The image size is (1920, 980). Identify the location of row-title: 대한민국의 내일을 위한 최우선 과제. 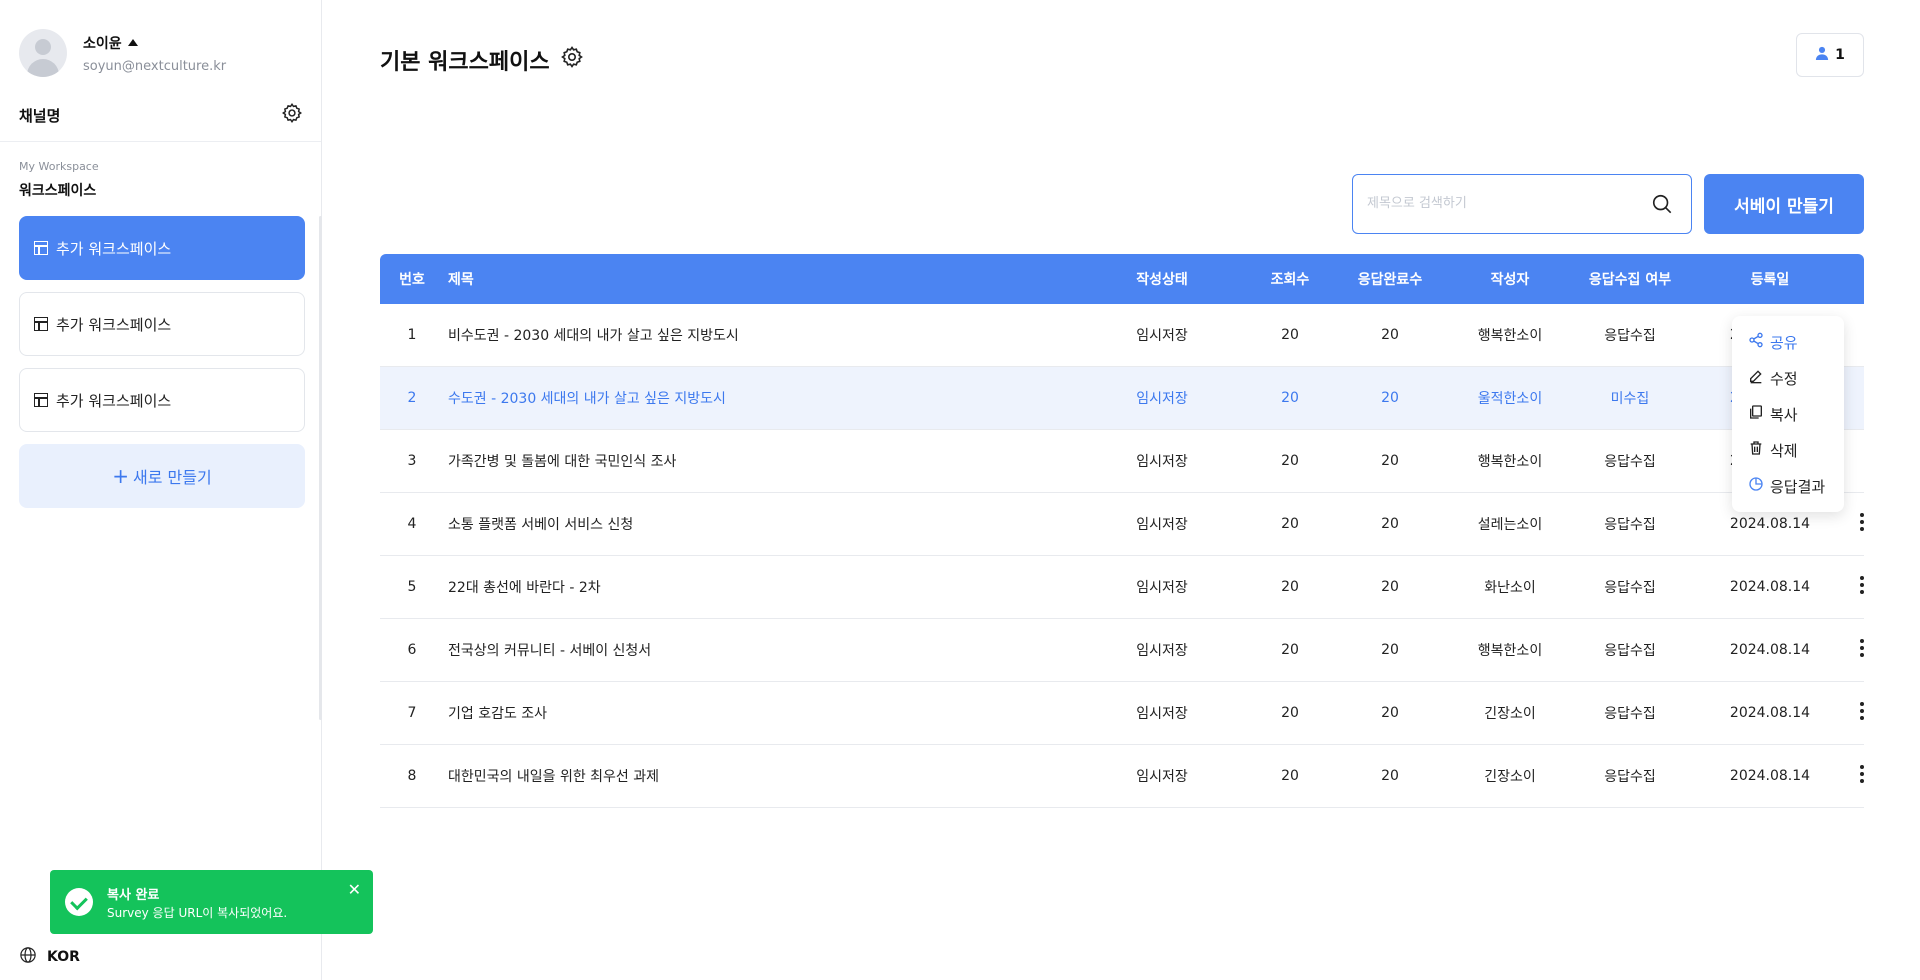
(764, 776).